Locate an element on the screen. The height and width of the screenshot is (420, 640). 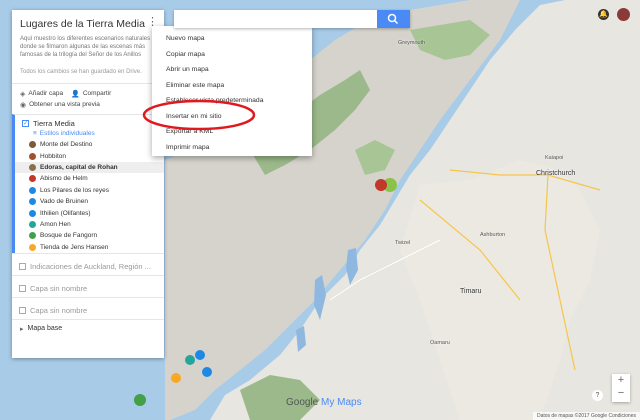
city-twizel: Twizel is located at coordinates (403, 243).